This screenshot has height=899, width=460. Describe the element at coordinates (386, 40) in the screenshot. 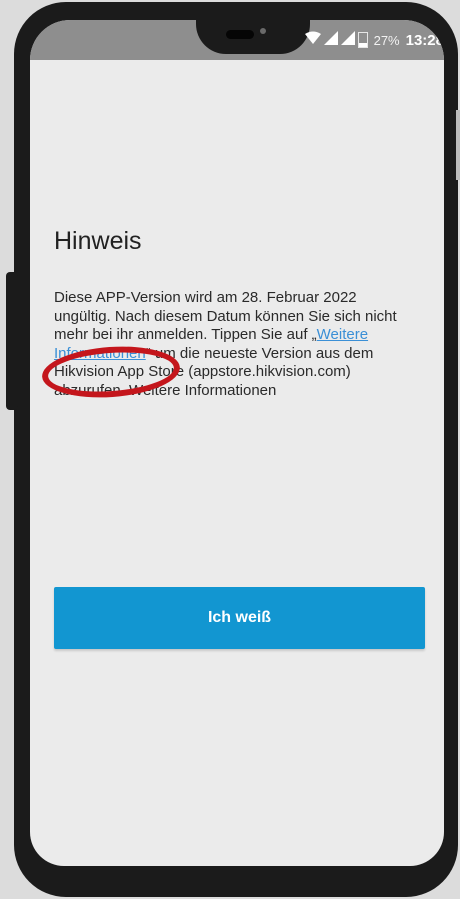

I see `battery-percent: 27%` at that location.